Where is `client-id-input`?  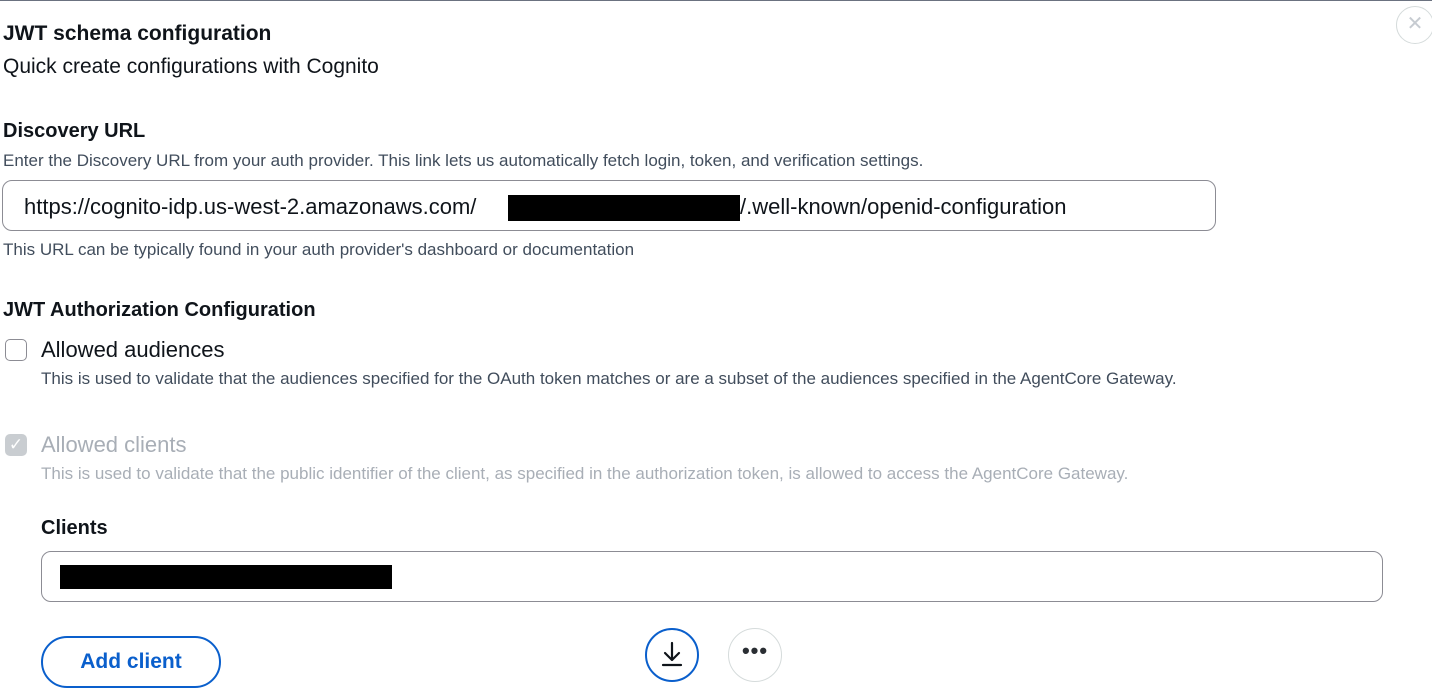
client-id-input is located at coordinates (712, 576).